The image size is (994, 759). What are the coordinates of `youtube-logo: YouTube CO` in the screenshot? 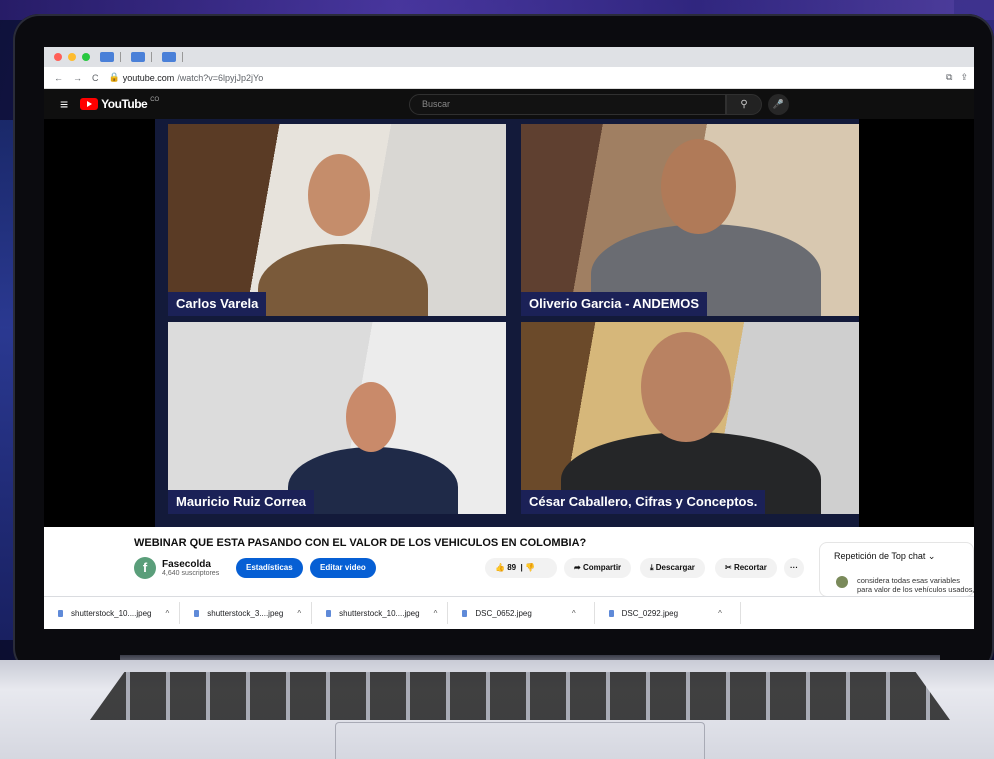 It's located at (119, 104).